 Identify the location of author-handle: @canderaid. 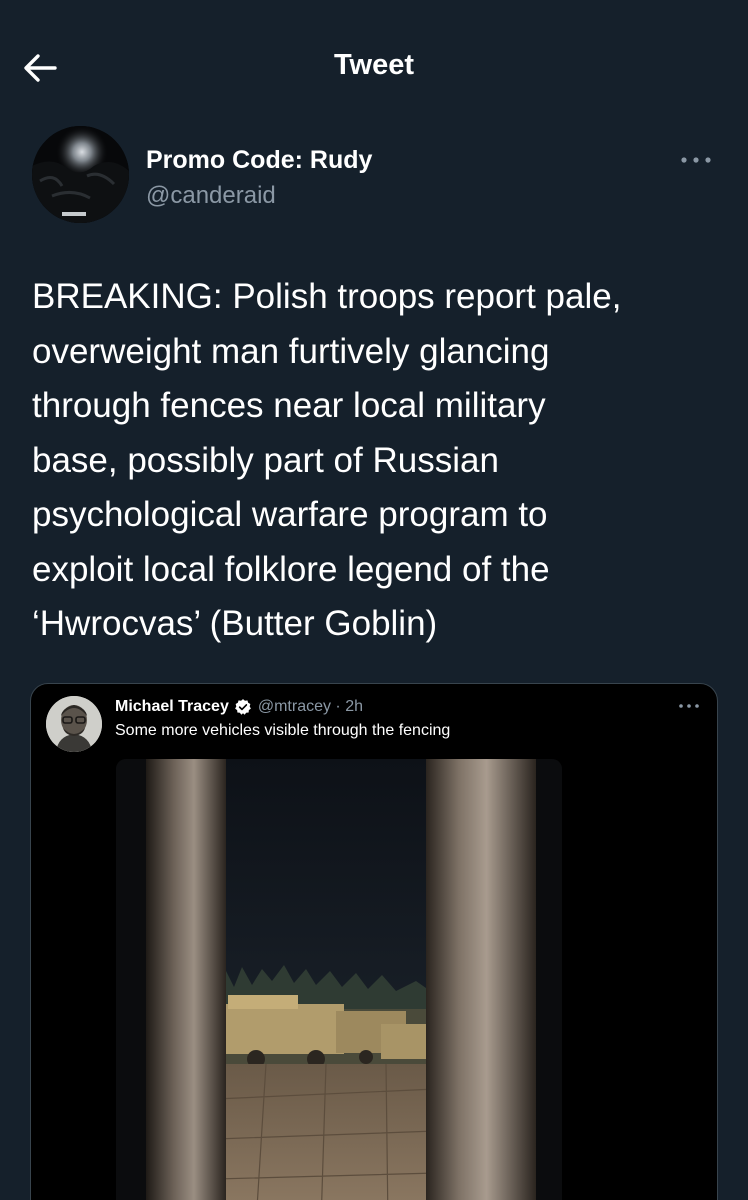
(211, 196).